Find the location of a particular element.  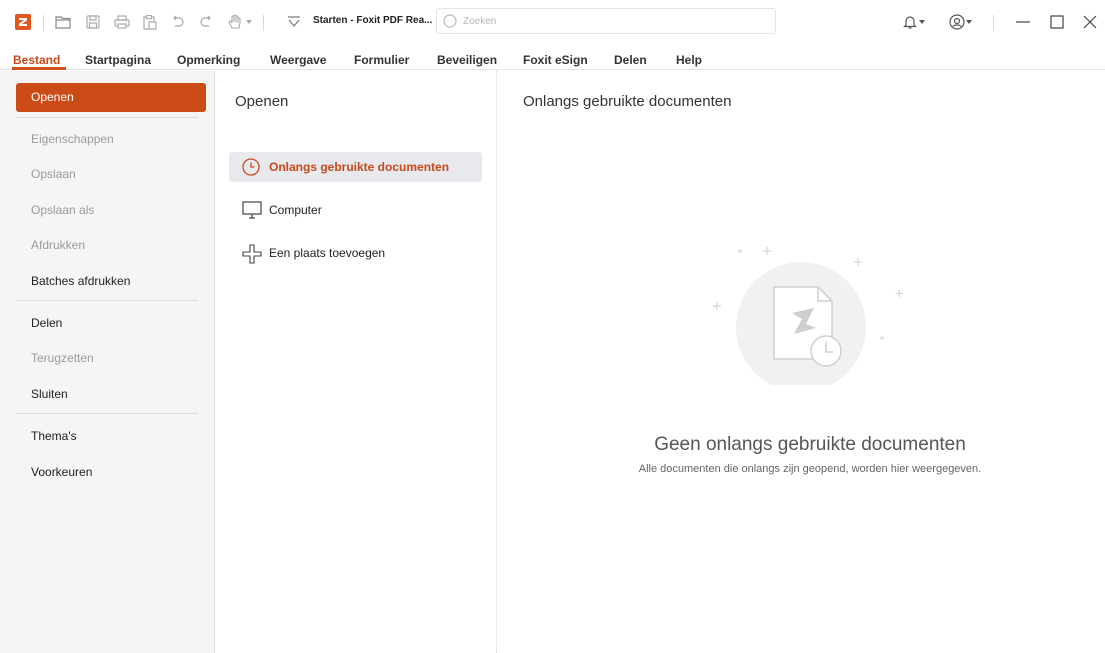

search-box is located at coordinates (606, 21).